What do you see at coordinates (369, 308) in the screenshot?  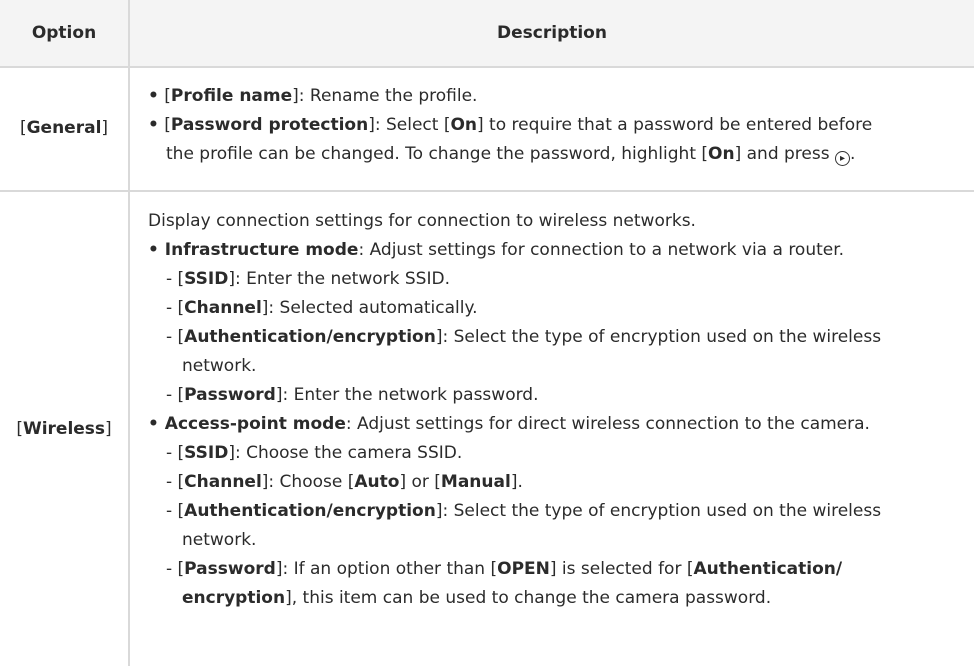 I see `text: ]: Selected automatically.` at bounding box center [369, 308].